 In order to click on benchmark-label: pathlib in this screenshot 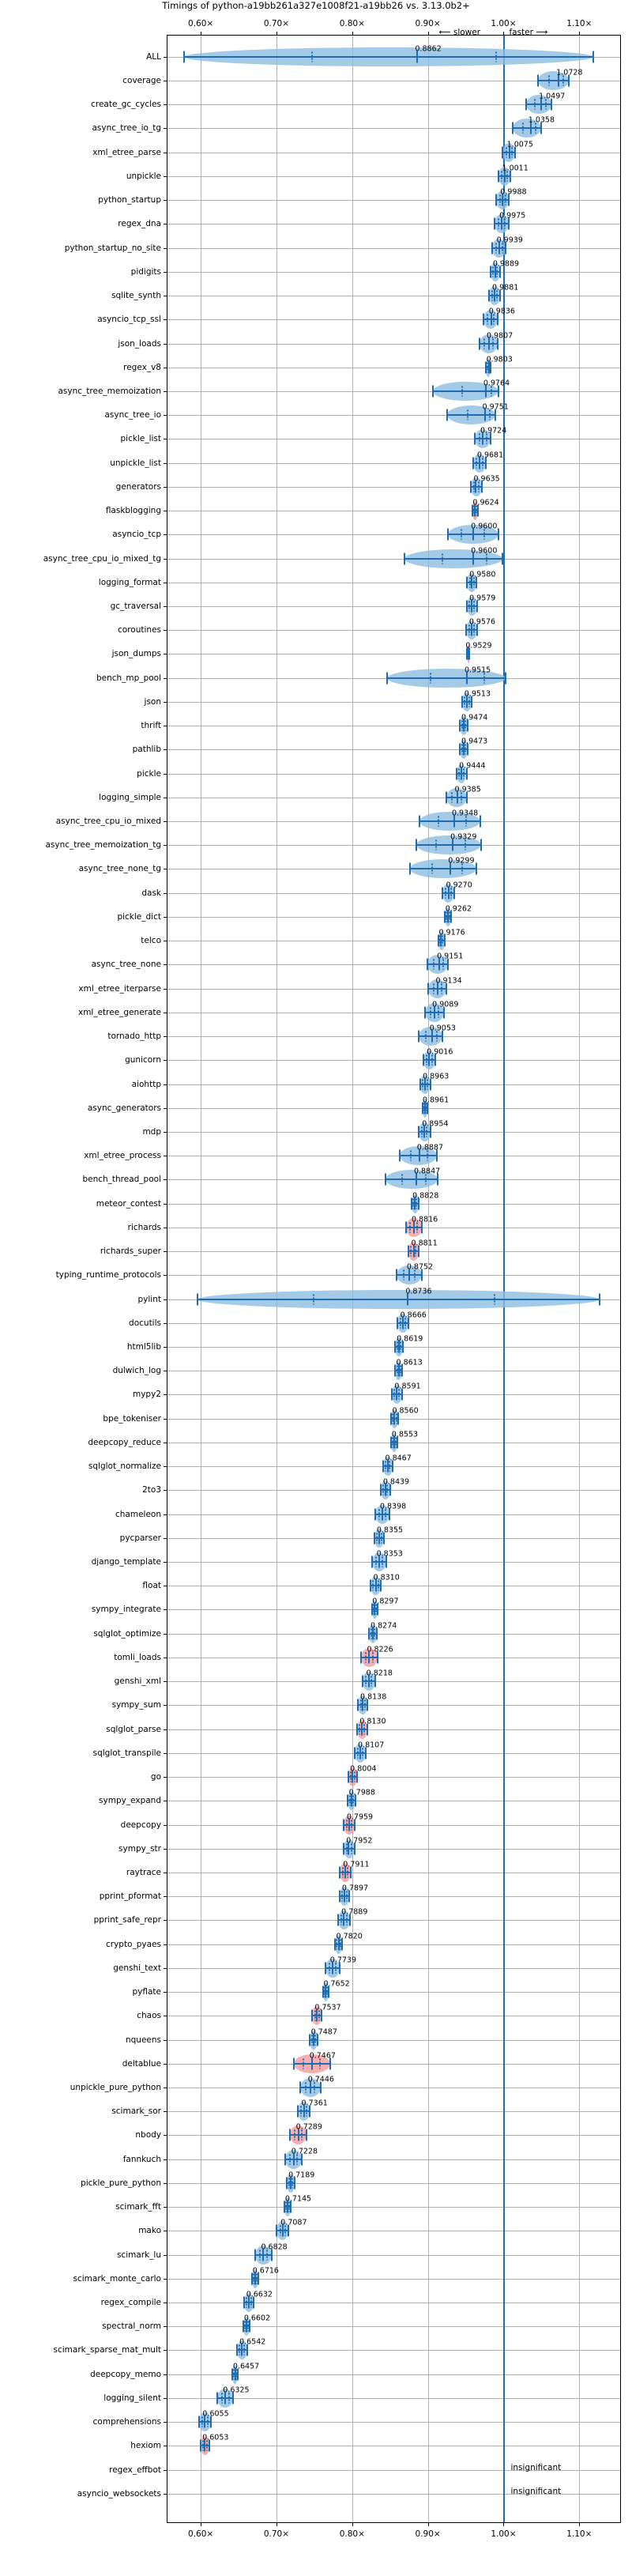, I will do `click(147, 750)`.